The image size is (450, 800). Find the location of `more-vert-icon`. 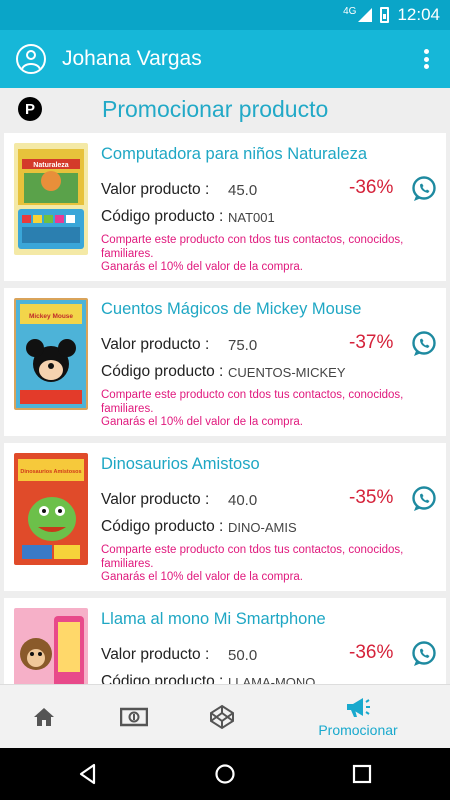

more-vert-icon is located at coordinates (426, 59).